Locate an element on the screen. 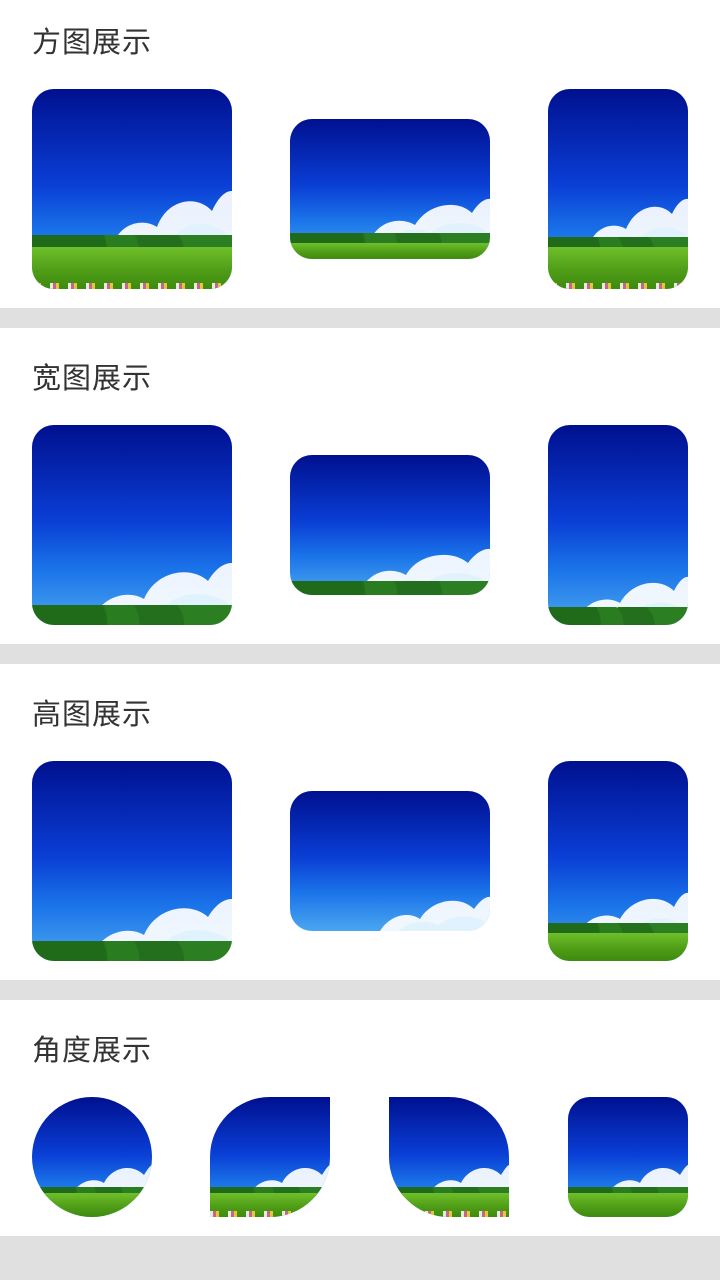 The image size is (720, 1280). corner-image-circle is located at coordinates (92, 1157).